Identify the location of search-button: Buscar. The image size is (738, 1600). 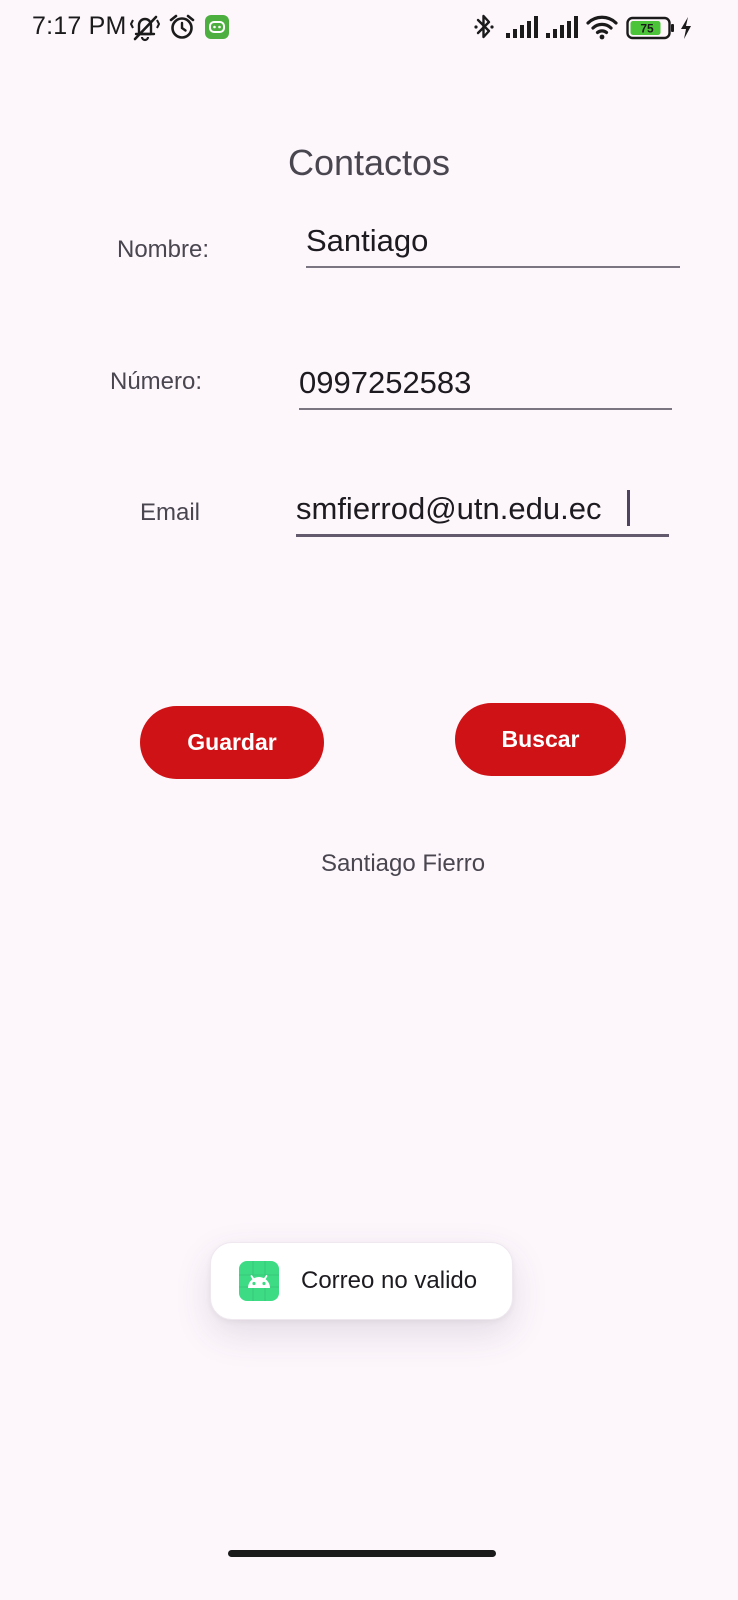
(540, 739).